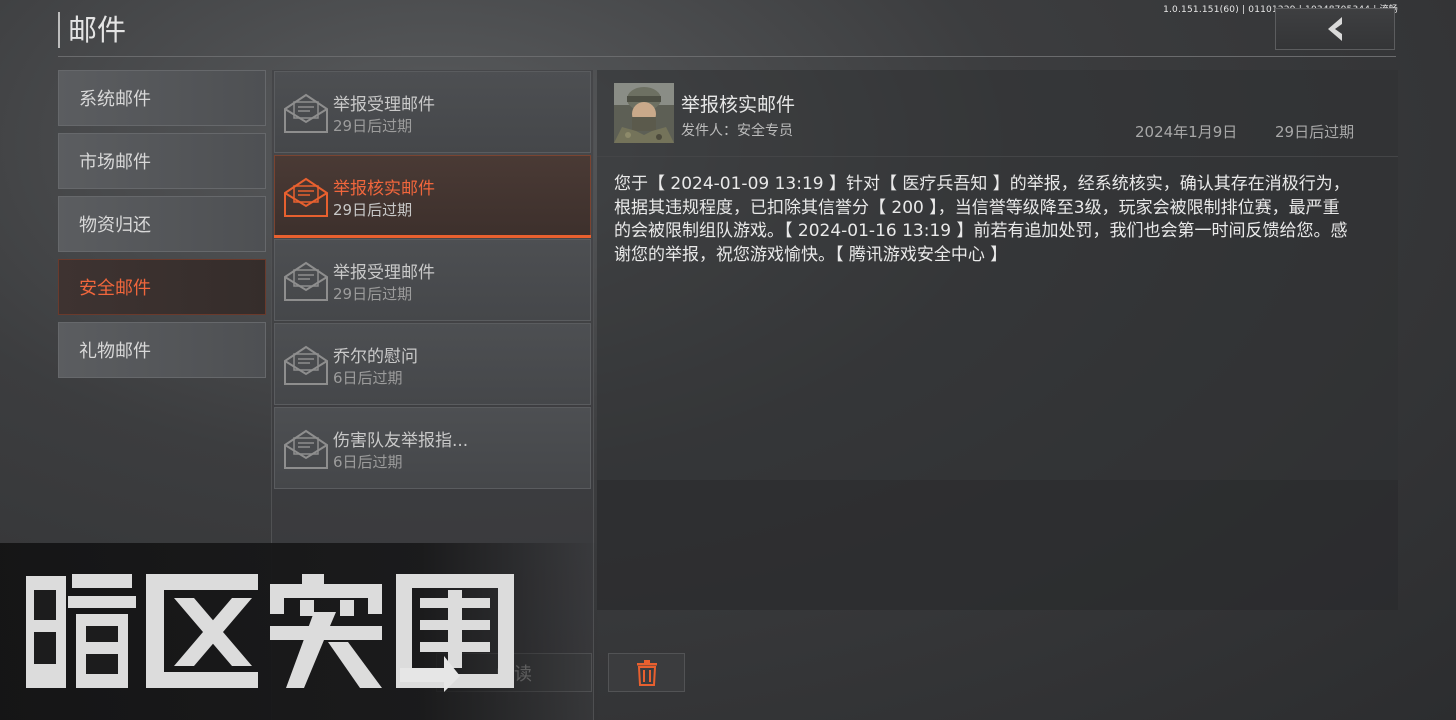  I want to click on detail-title: 举报核实邮件, so click(738, 105).